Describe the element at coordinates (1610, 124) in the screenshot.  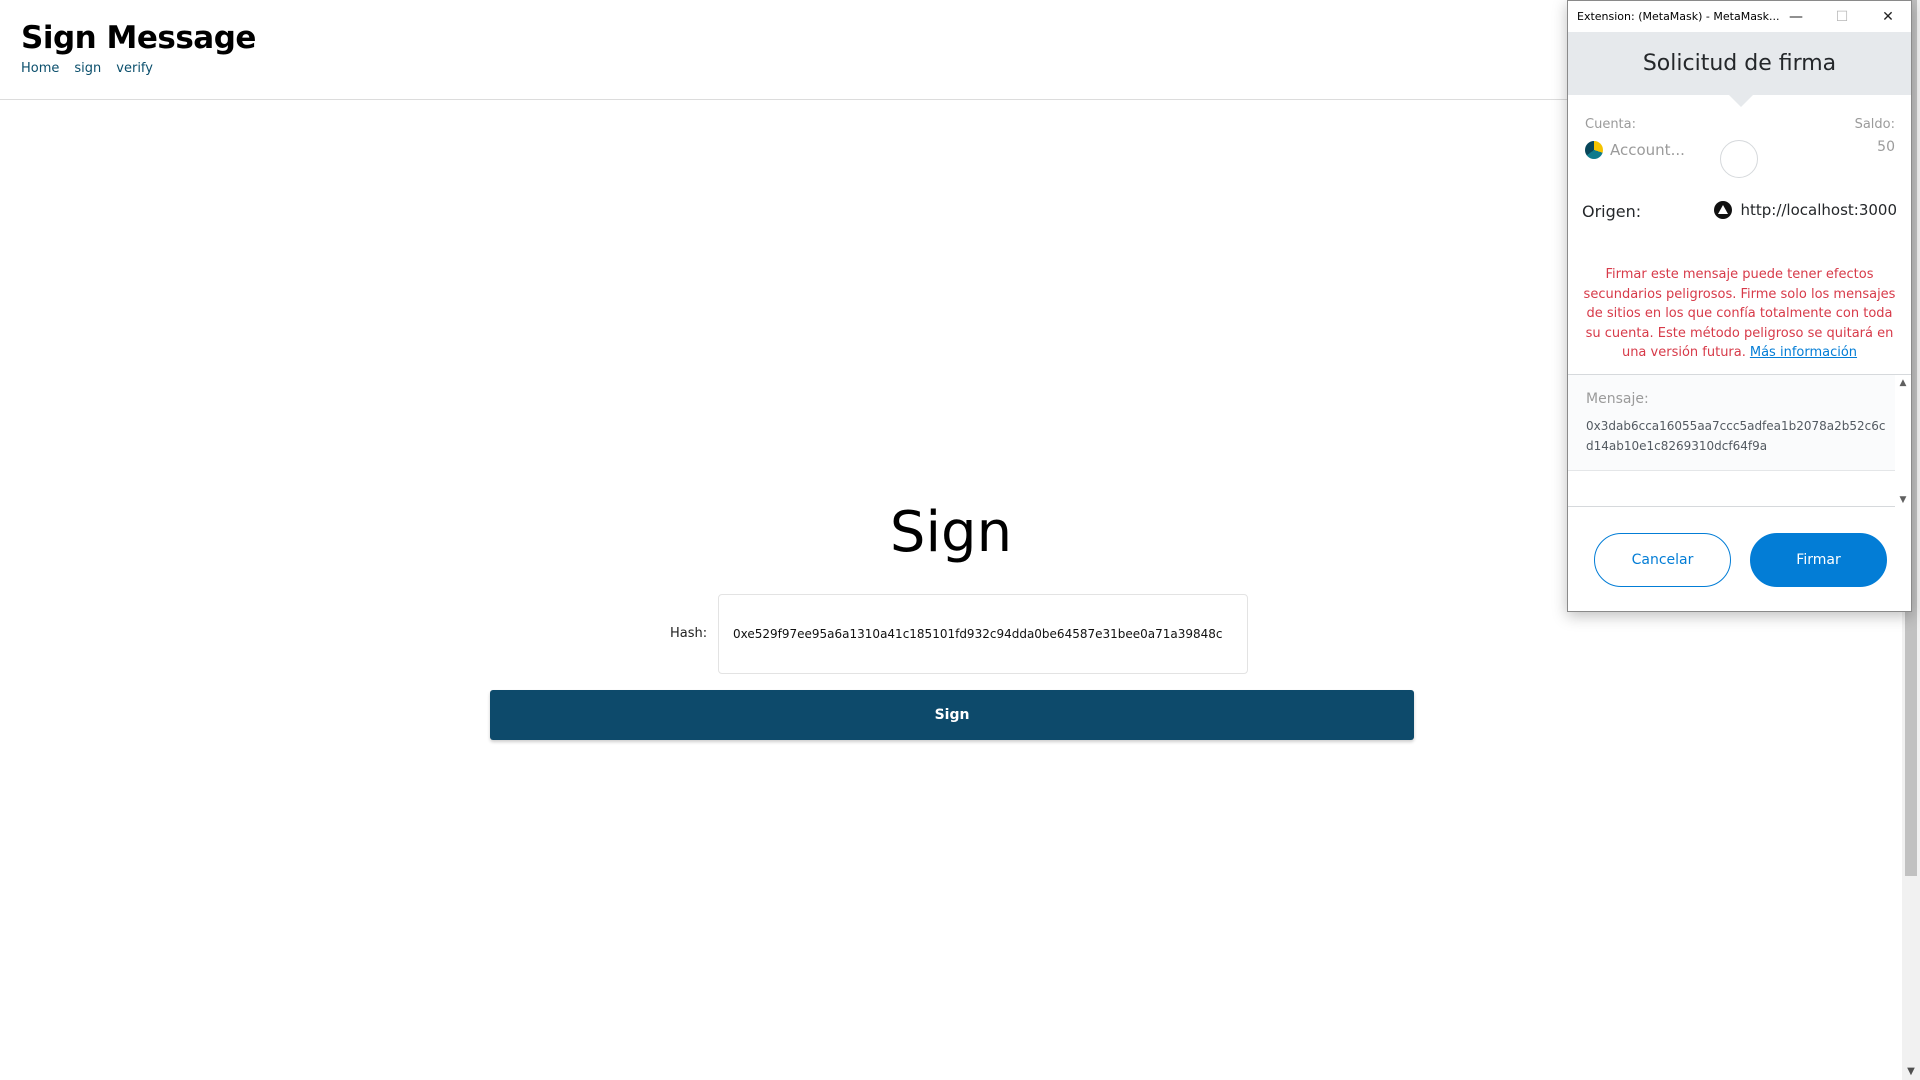
I see `account-label: Cuenta:` at that location.